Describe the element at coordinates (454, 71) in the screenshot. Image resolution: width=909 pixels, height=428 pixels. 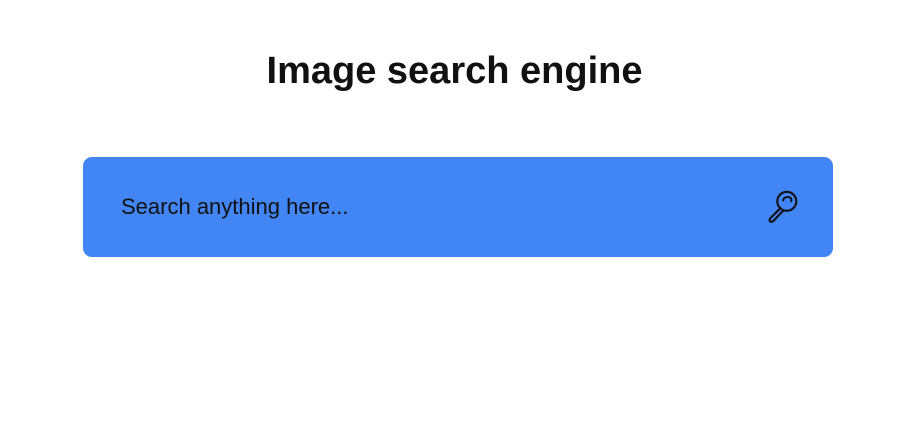
I see `page-title: Image search engine` at that location.